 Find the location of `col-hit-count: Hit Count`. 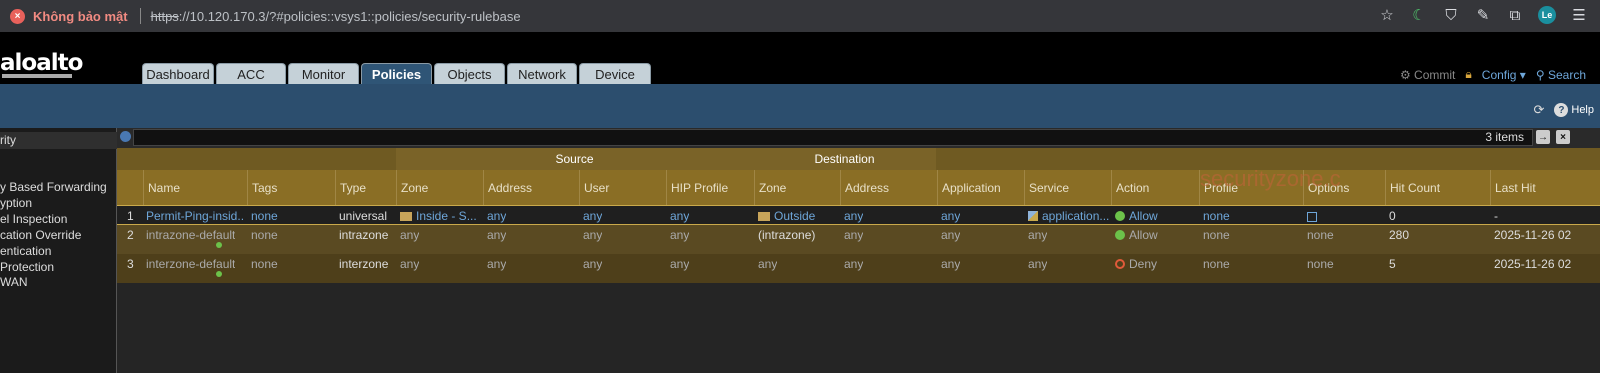

col-hit-count: Hit Count is located at coordinates (1412, 187).